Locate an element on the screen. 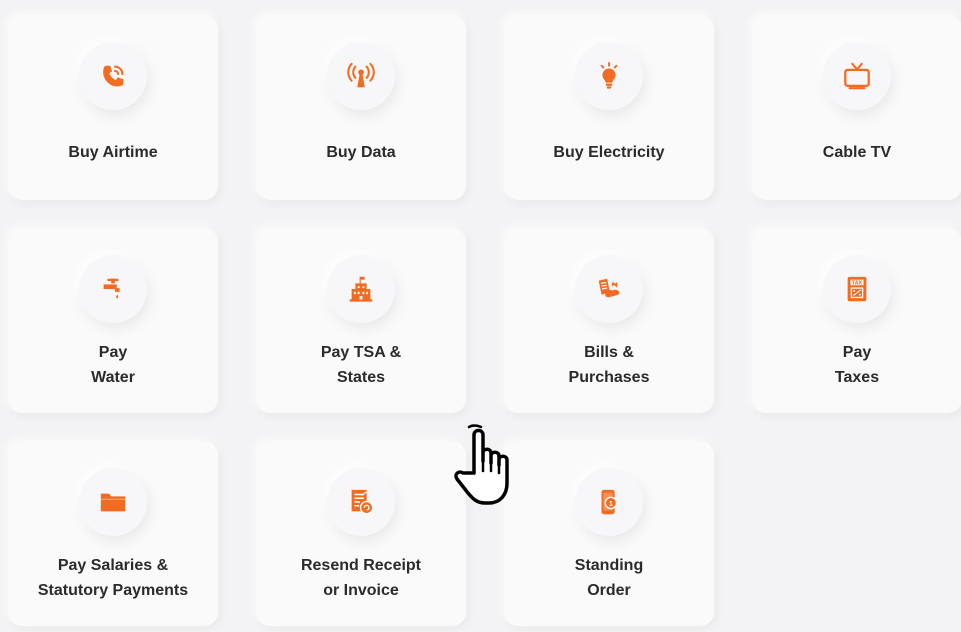 The height and width of the screenshot is (632, 961). service-label: Pay Salaries & Statutory Payments is located at coordinates (113, 578).